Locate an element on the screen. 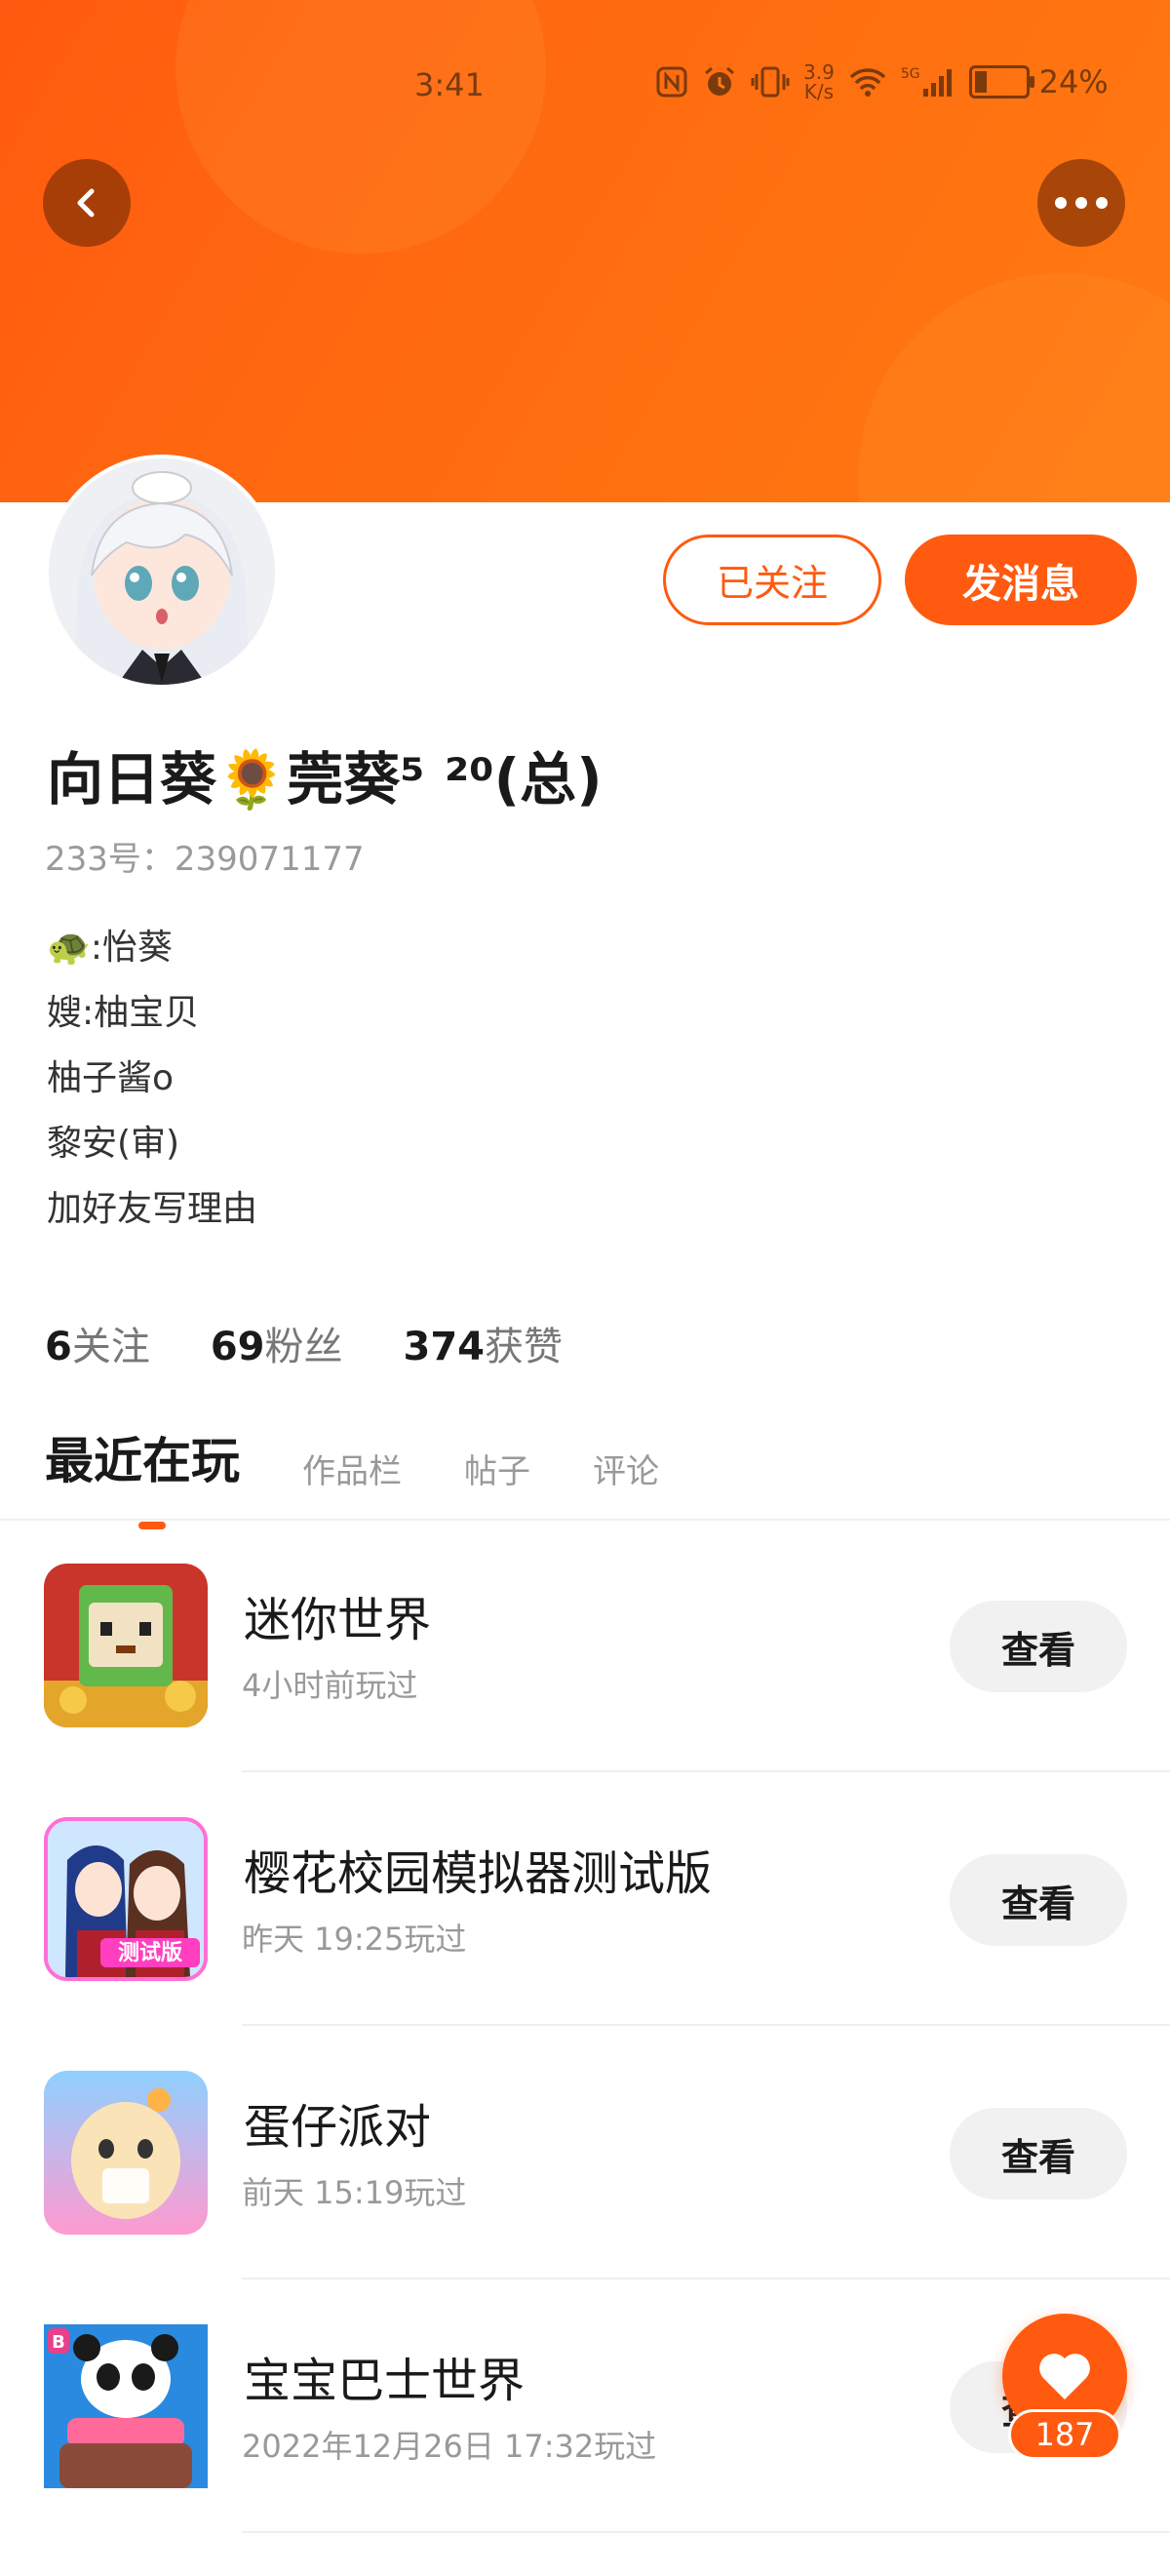 The width and height of the screenshot is (1170, 2576). nfc-icon is located at coordinates (671, 82).